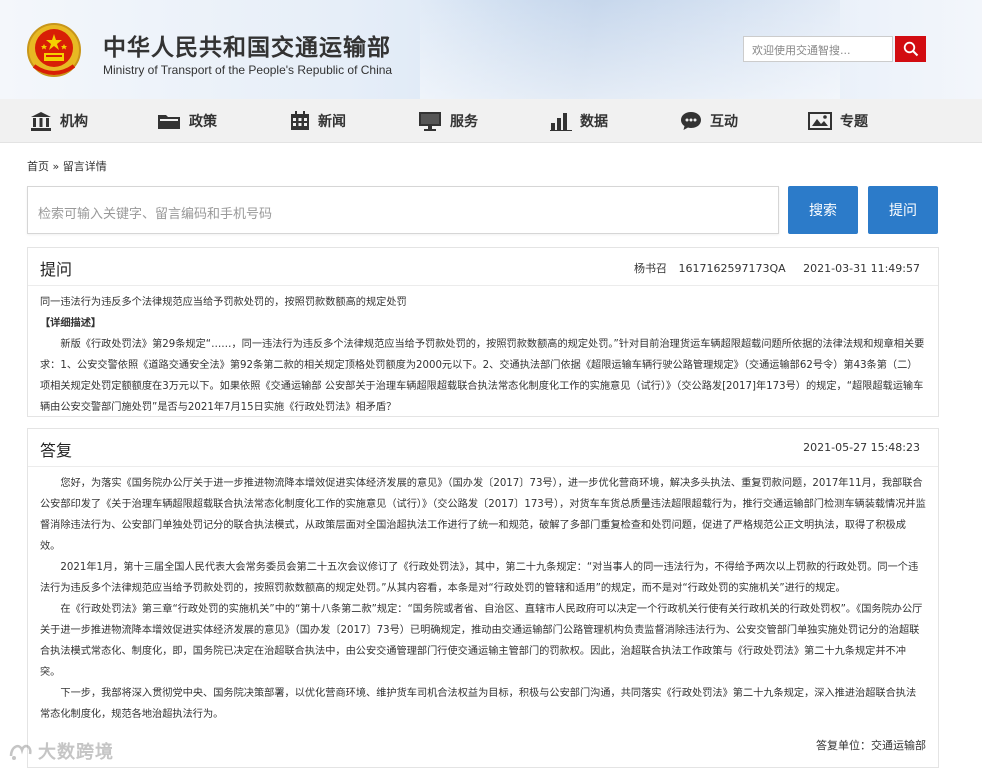  I want to click on answer-panel-header: 答复 2021-05-27 15:48:23, so click(483, 448).